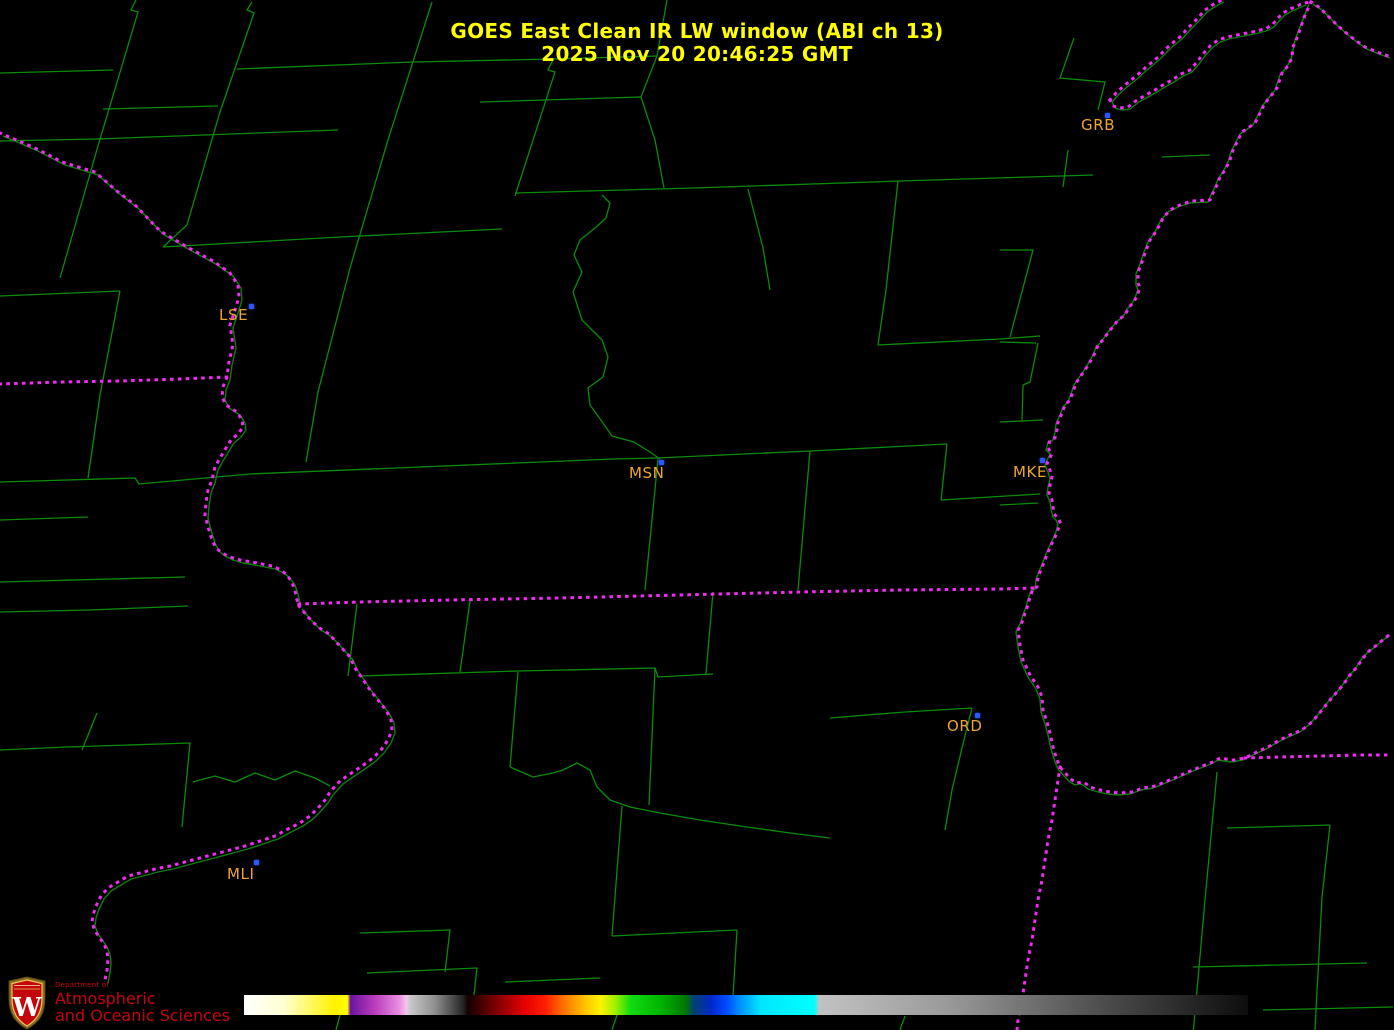  Describe the element at coordinates (746, 1005) in the screenshot. I see `ir-enhancement-colorbar` at that location.